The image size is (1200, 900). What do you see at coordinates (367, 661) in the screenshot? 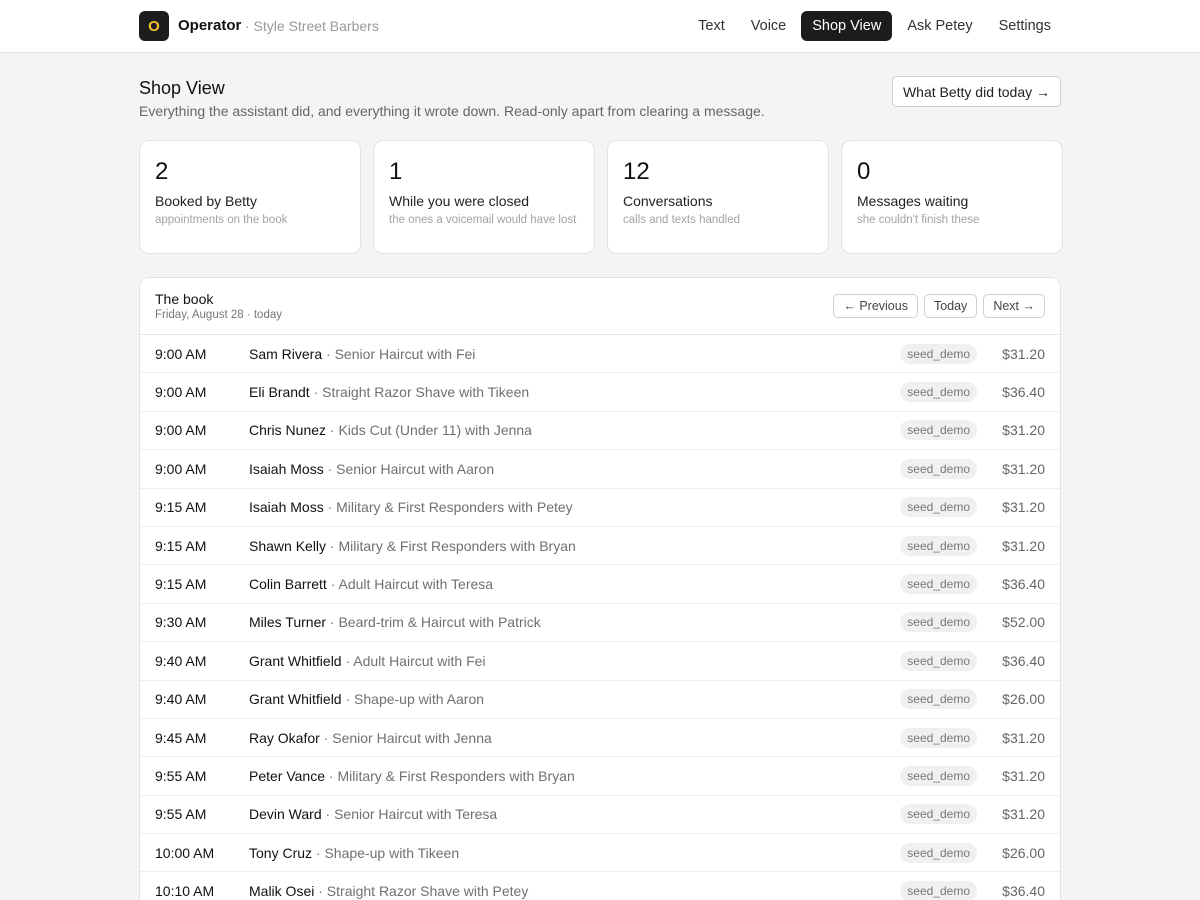
I see `appointment-details: Grant Whitfield · Adult Haircut with Fei` at bounding box center [367, 661].